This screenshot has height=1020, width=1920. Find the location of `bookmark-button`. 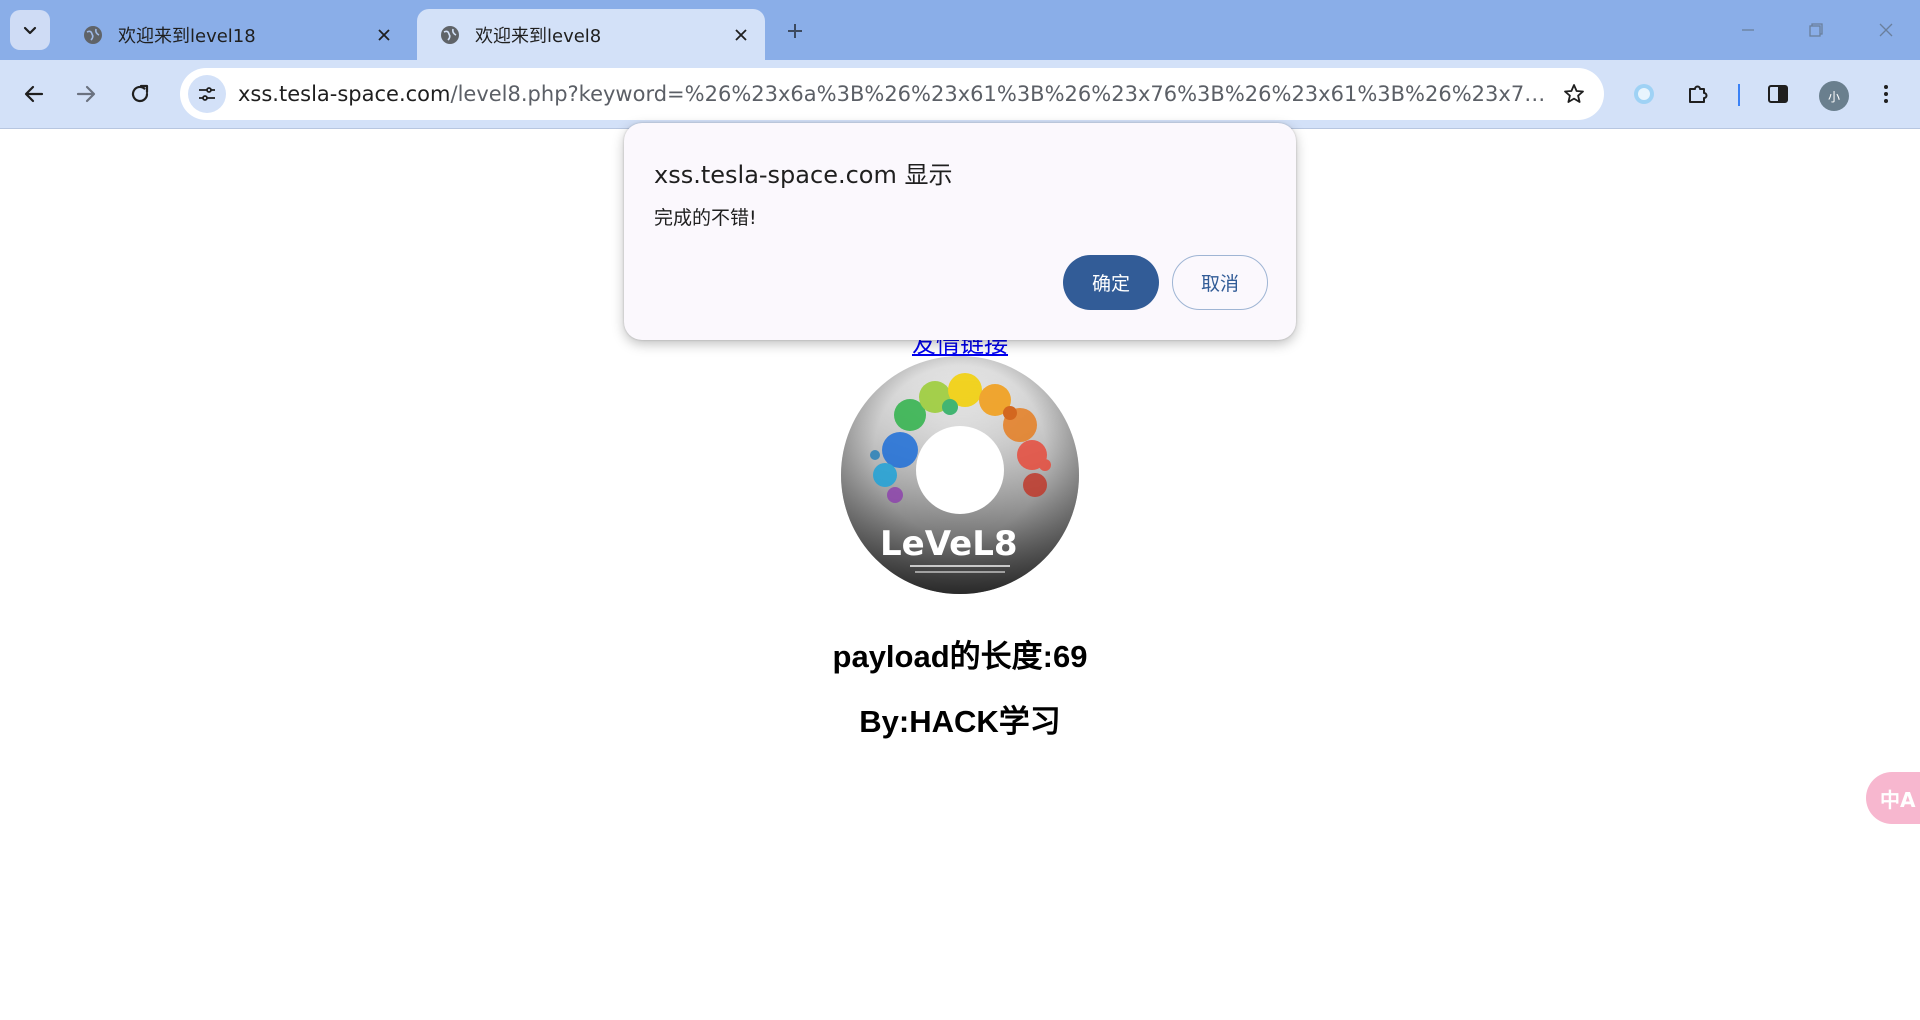

bookmark-button is located at coordinates (1574, 94).